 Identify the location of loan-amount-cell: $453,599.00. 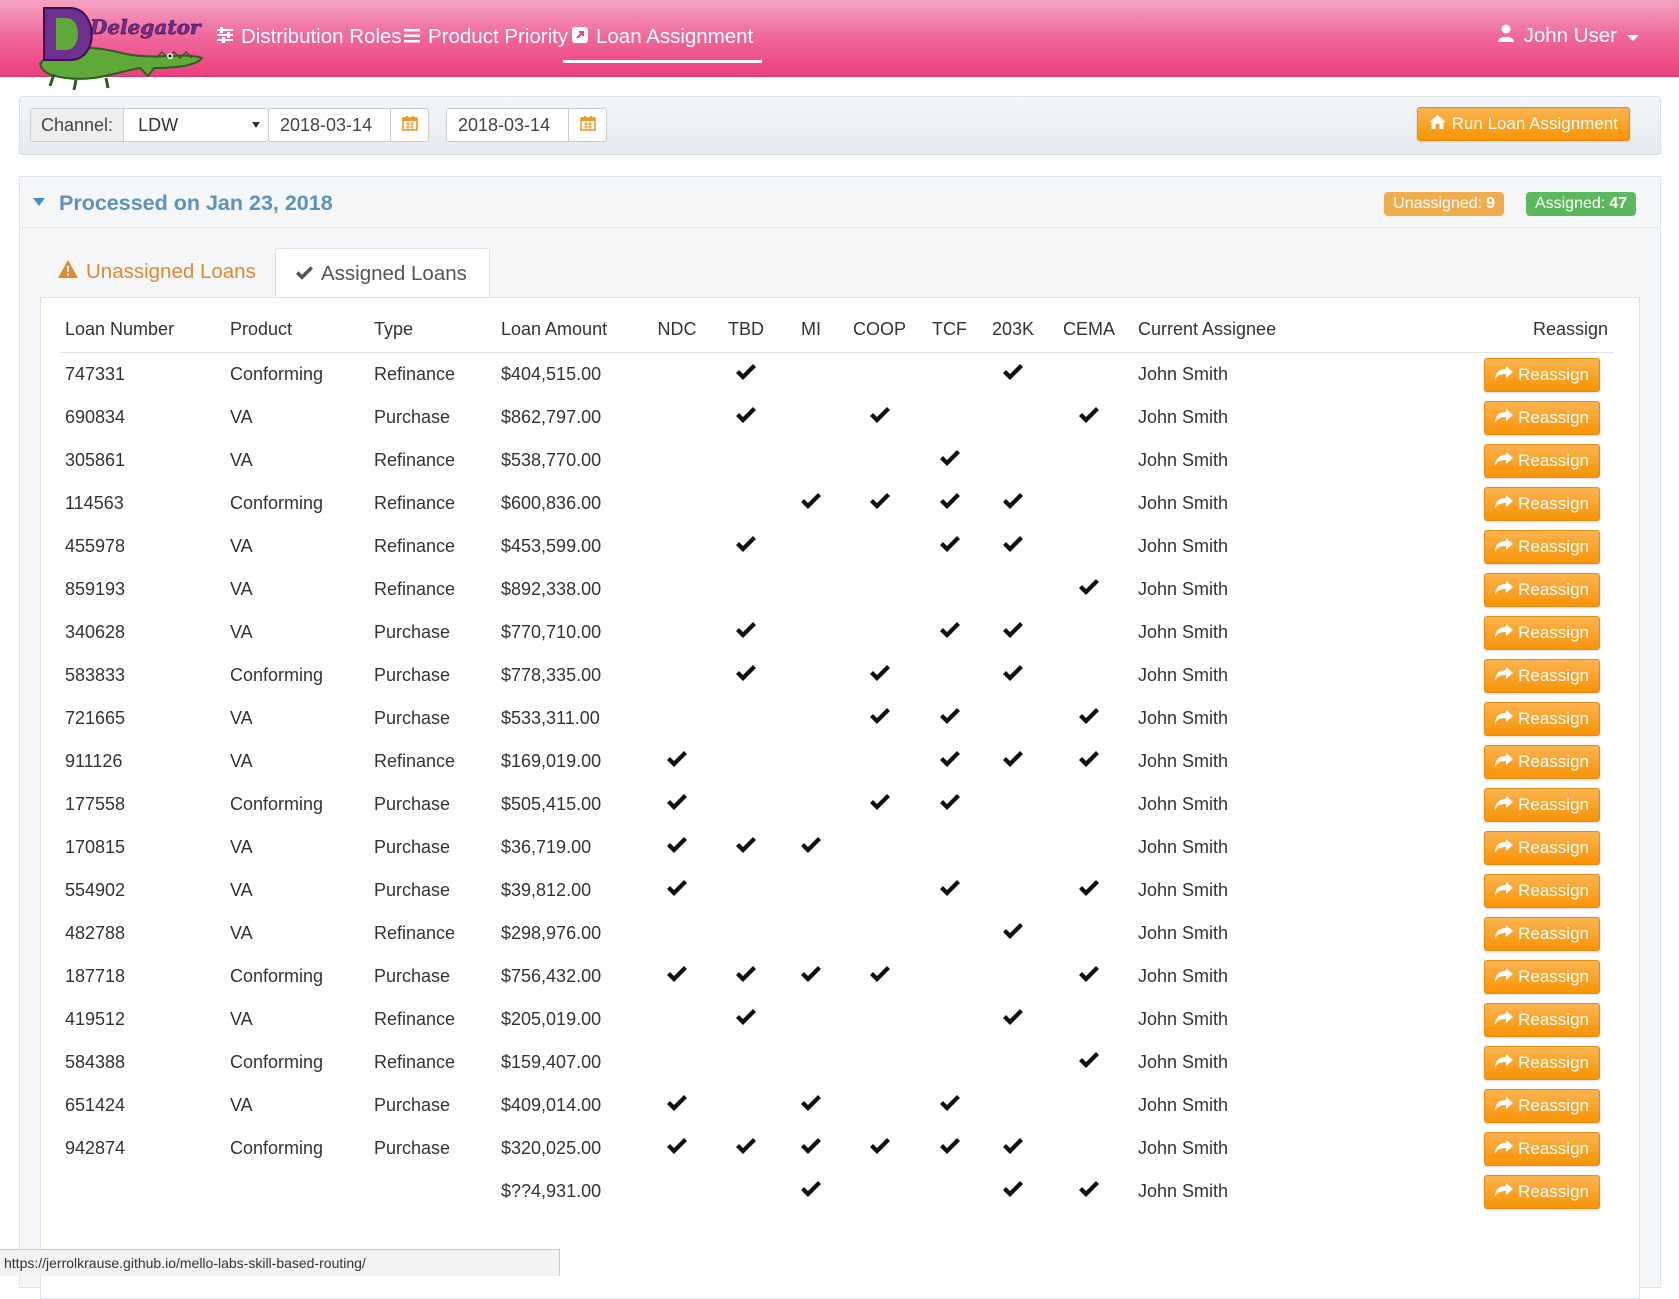
(551, 546).